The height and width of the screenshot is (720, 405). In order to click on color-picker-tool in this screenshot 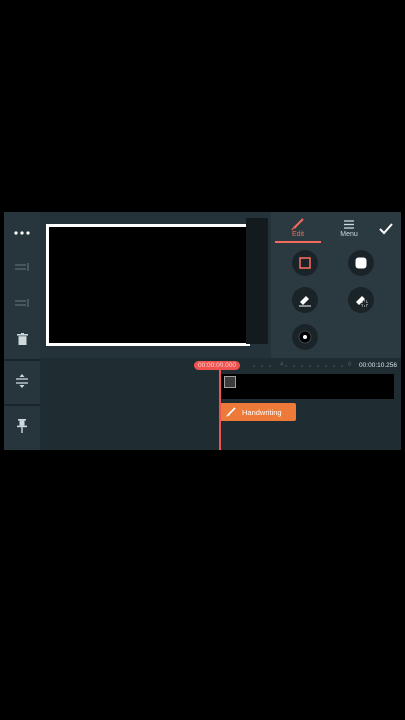, I will do `click(305, 337)`.